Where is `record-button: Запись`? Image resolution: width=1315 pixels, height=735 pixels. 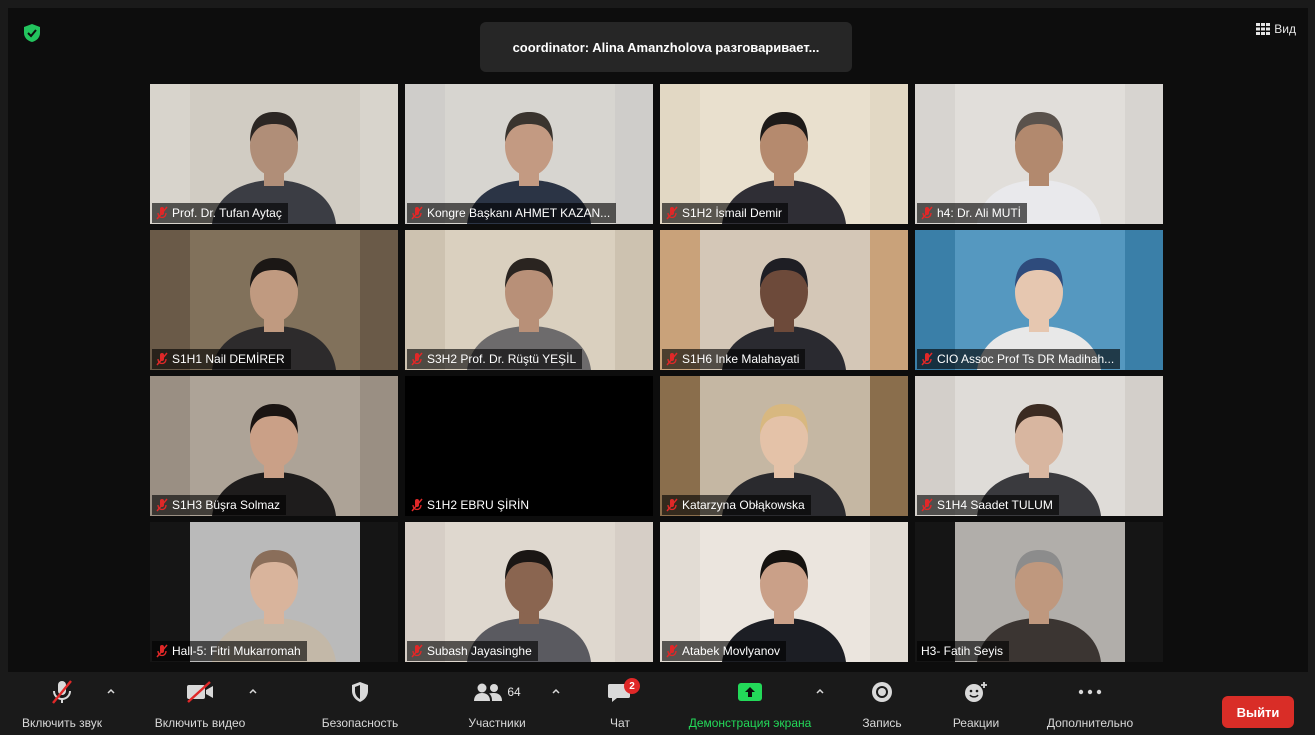
record-button: Запись is located at coordinates (882, 703).